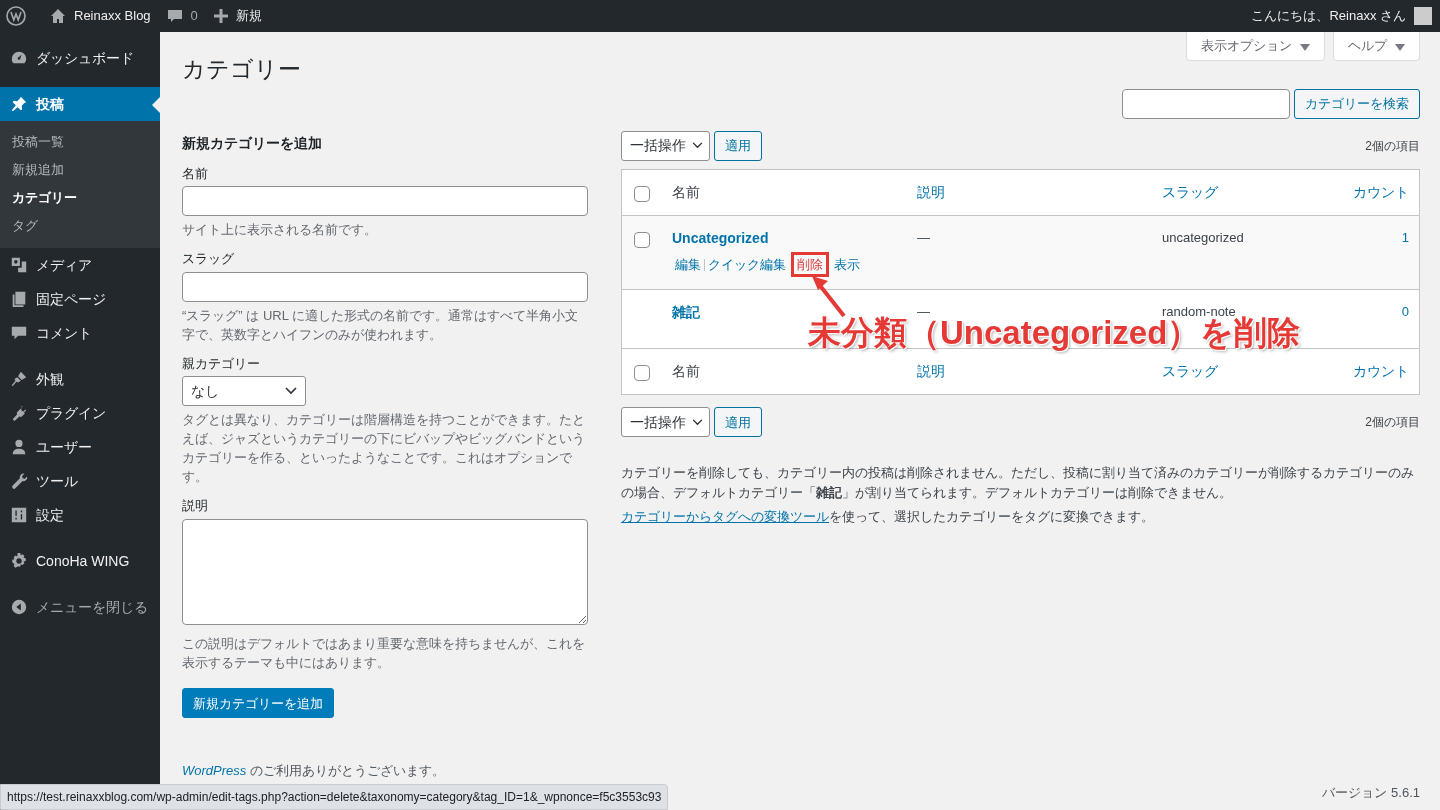 The width and height of the screenshot is (1440, 810). What do you see at coordinates (19, 447) in the screenshot?
I see `person-icon` at bounding box center [19, 447].